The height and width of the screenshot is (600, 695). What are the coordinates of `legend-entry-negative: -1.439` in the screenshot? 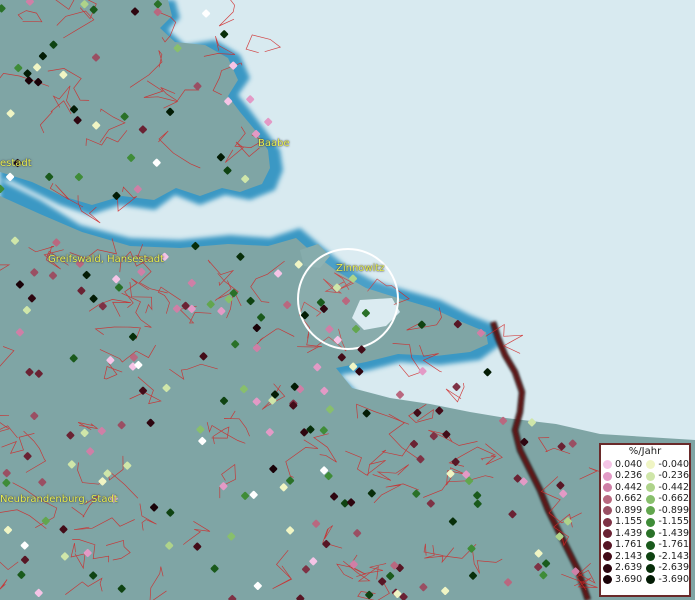 It's located at (666, 533).